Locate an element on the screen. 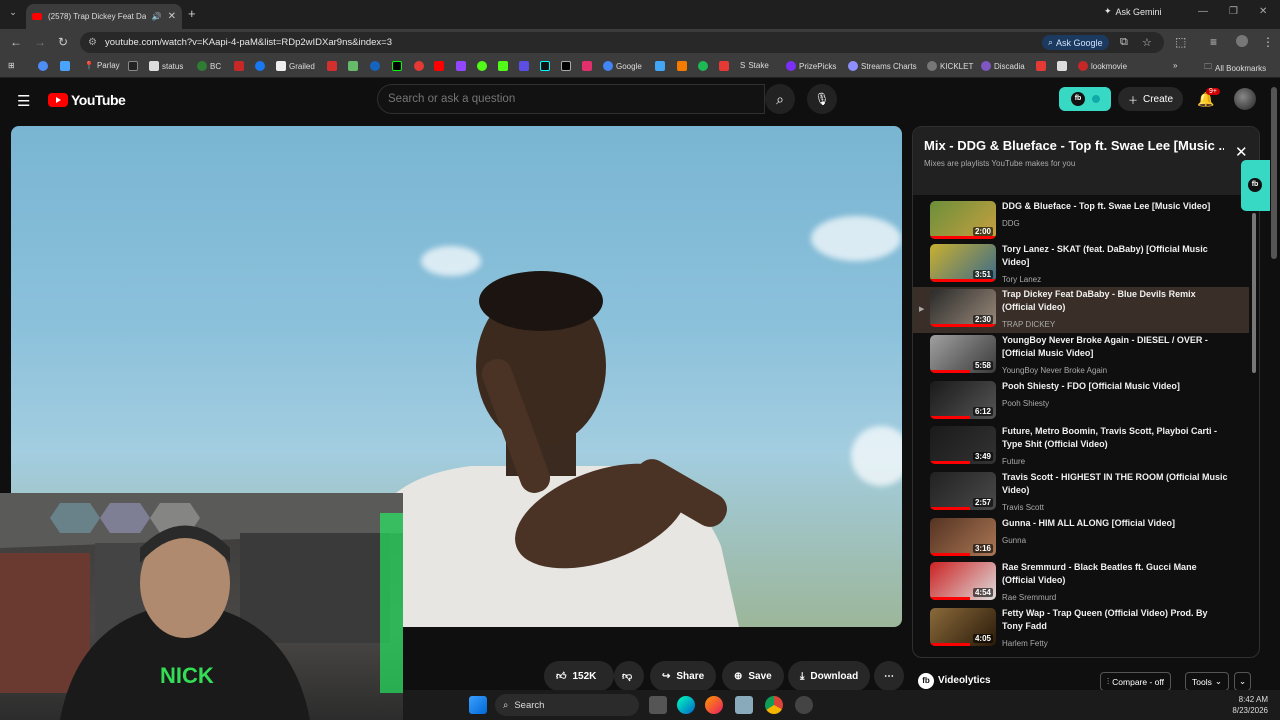 Image resolution: width=1280 pixels, height=720 pixels. search-input is located at coordinates (571, 99).